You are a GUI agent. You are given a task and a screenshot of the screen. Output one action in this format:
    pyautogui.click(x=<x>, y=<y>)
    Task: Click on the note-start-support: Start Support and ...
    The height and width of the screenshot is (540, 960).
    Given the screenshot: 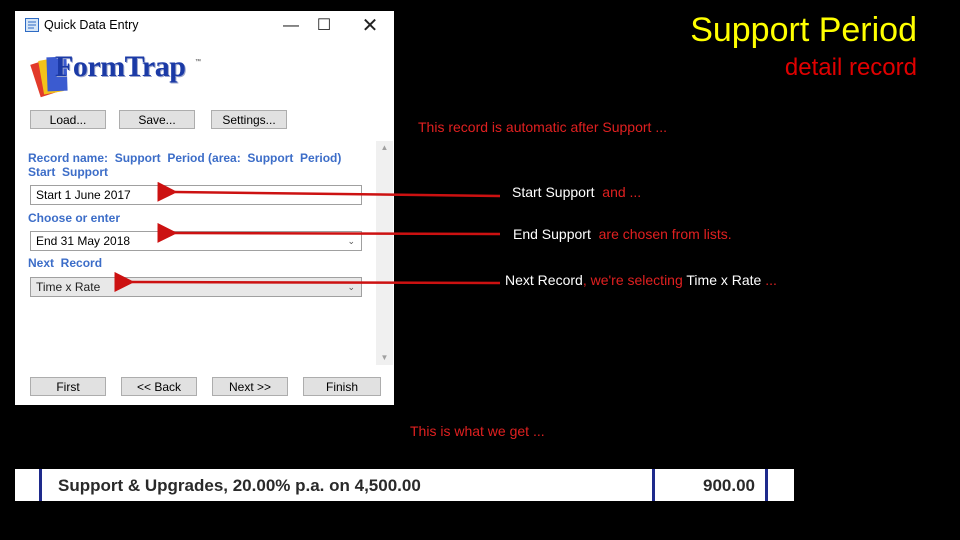 What is the action you would take?
    pyautogui.click(x=576, y=192)
    